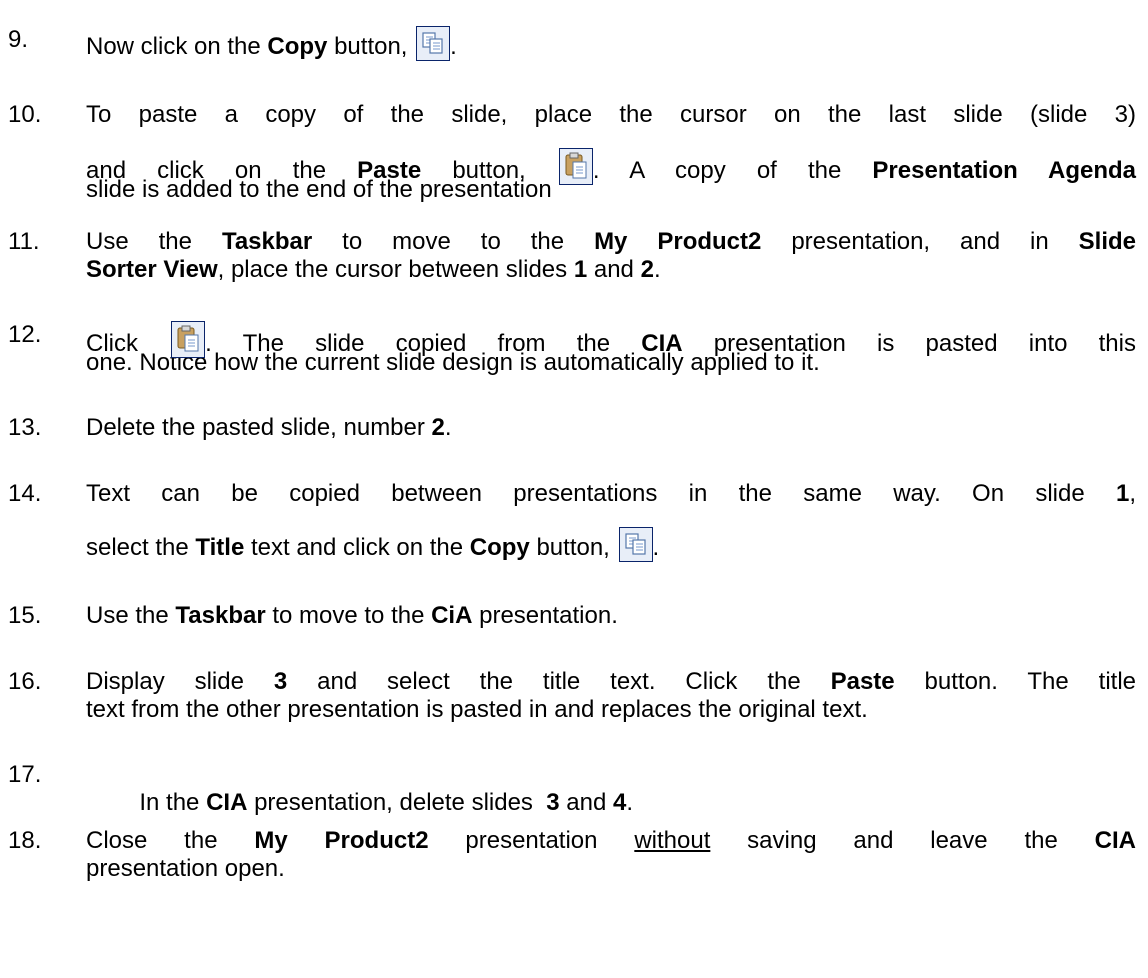 This screenshot has height=978, width=1148. What do you see at coordinates (25, 615) in the screenshot?
I see `step-number: 15.` at bounding box center [25, 615].